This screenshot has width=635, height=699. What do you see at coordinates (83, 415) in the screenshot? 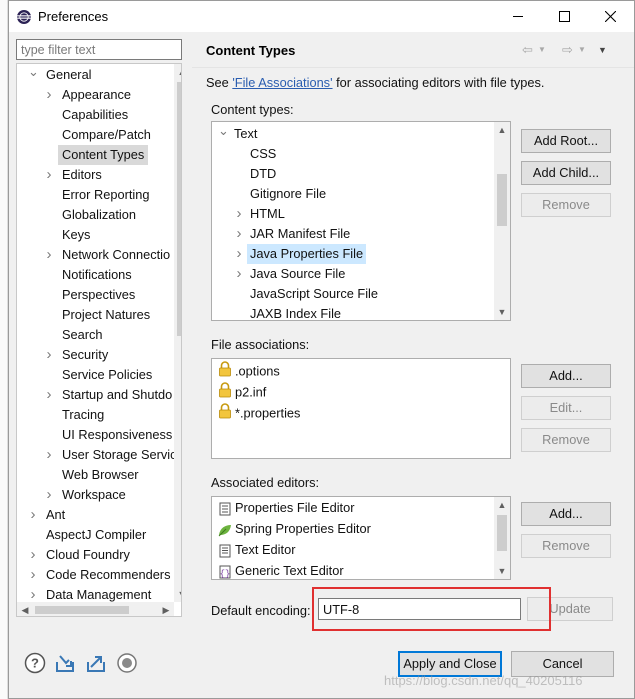
I see `tree-item: Tracing` at bounding box center [83, 415].